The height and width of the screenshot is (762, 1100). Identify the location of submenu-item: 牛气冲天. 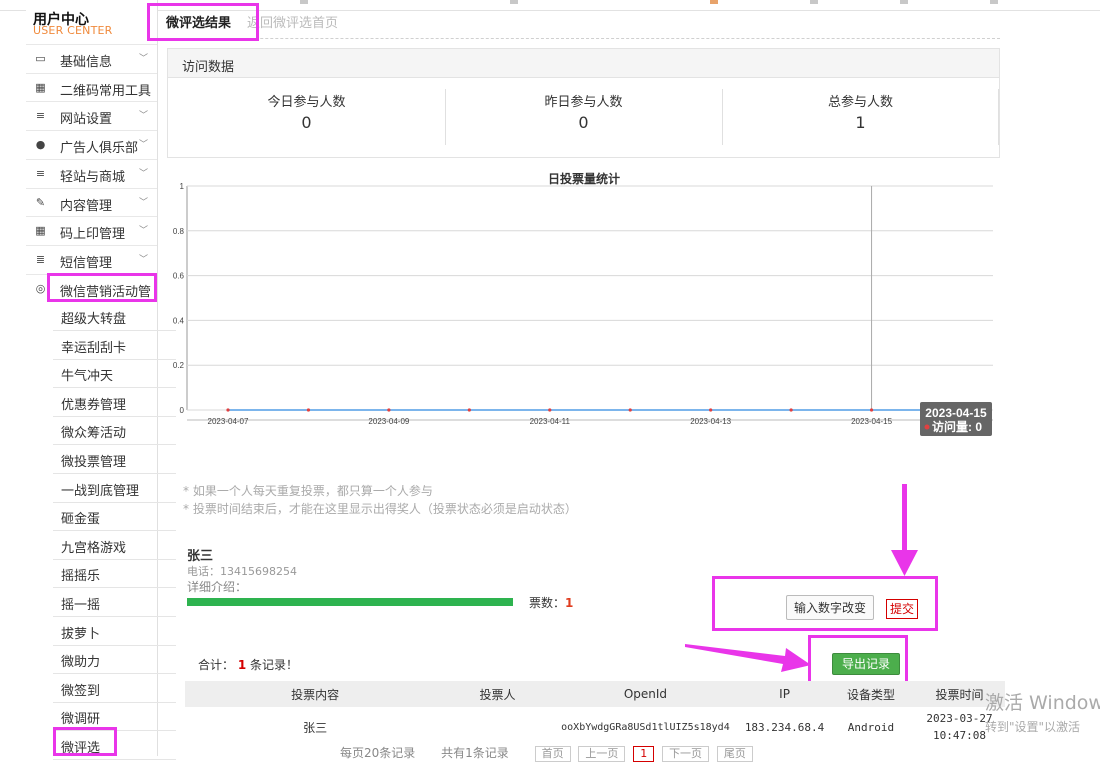
(114, 374).